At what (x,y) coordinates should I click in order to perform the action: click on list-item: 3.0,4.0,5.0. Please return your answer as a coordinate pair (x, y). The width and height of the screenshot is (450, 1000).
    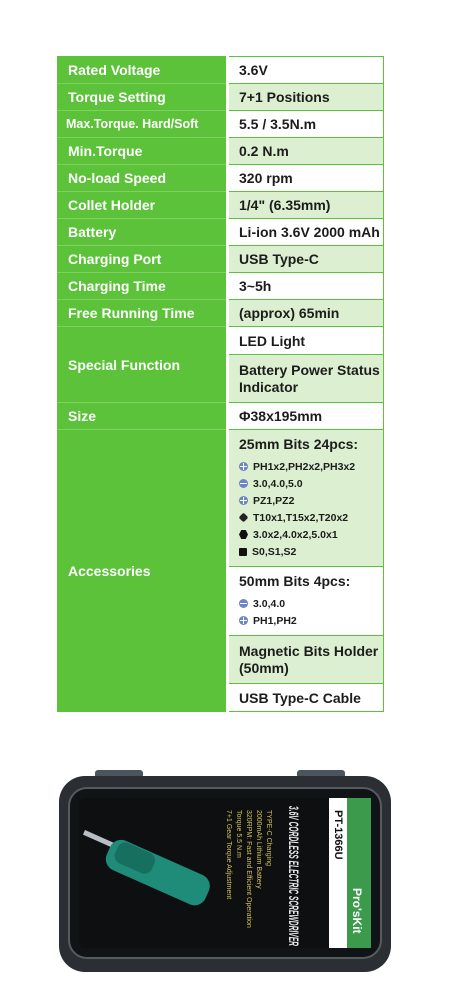
    Looking at the image, I should click on (311, 483).